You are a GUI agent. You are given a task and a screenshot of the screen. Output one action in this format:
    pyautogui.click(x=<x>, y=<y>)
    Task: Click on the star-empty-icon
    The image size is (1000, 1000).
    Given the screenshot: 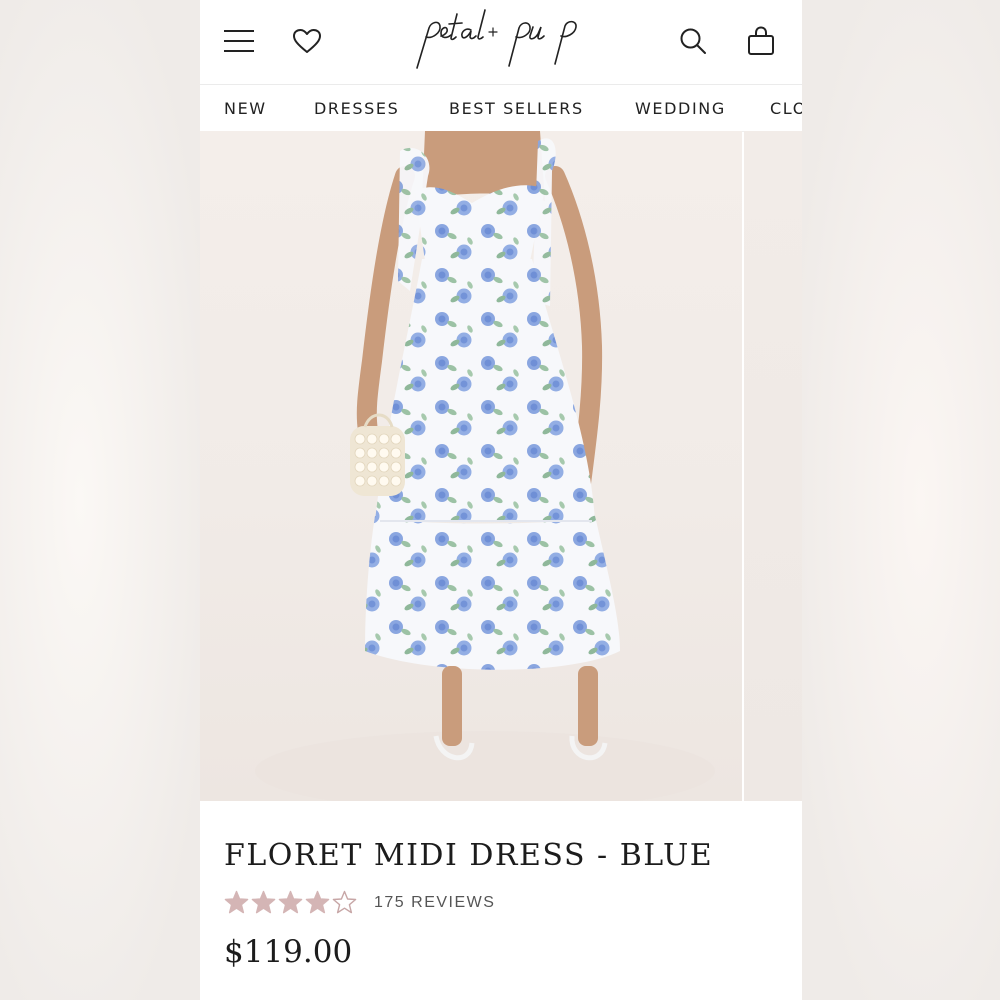 What is the action you would take?
    pyautogui.click(x=344, y=902)
    